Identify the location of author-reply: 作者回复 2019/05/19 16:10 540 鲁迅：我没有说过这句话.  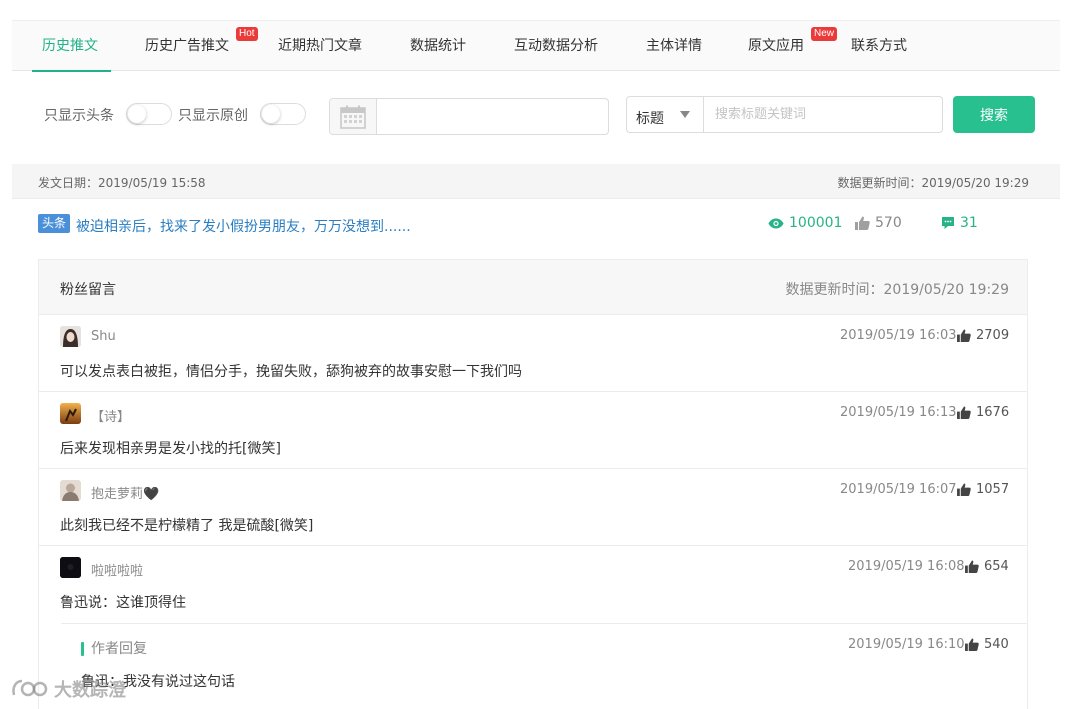
(544, 663).